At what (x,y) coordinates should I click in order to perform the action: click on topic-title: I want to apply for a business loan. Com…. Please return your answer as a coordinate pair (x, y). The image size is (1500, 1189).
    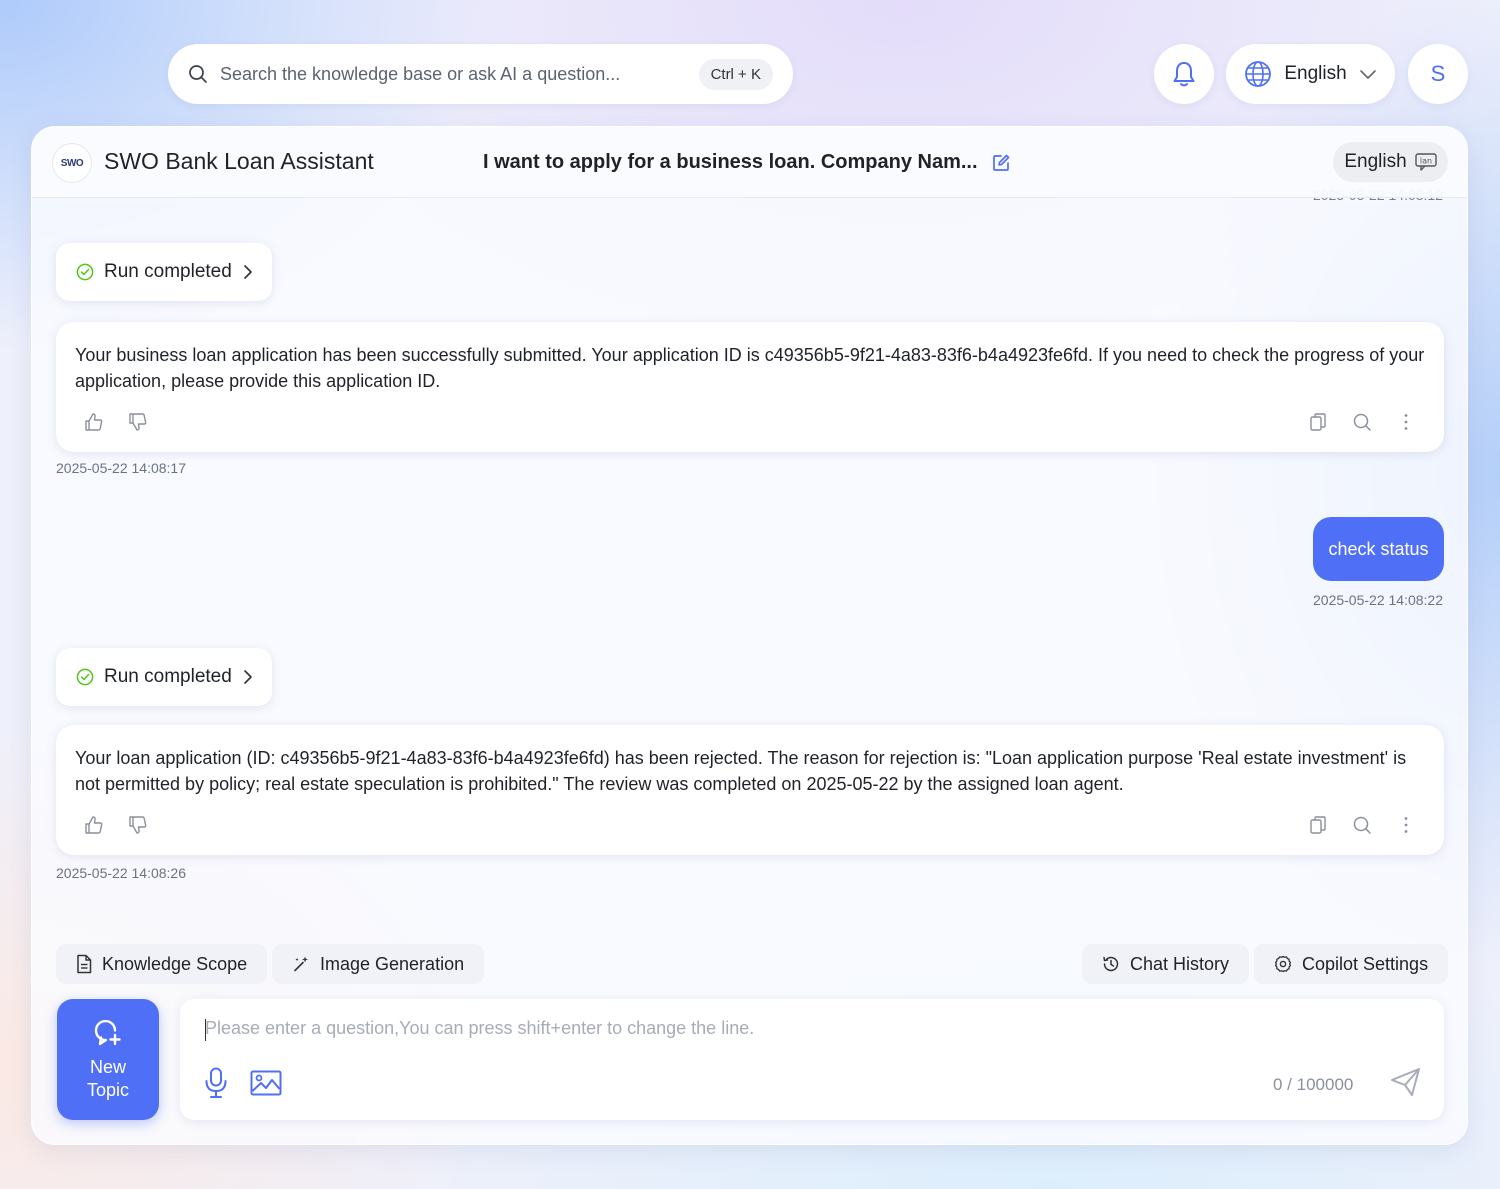
    Looking at the image, I should click on (730, 162).